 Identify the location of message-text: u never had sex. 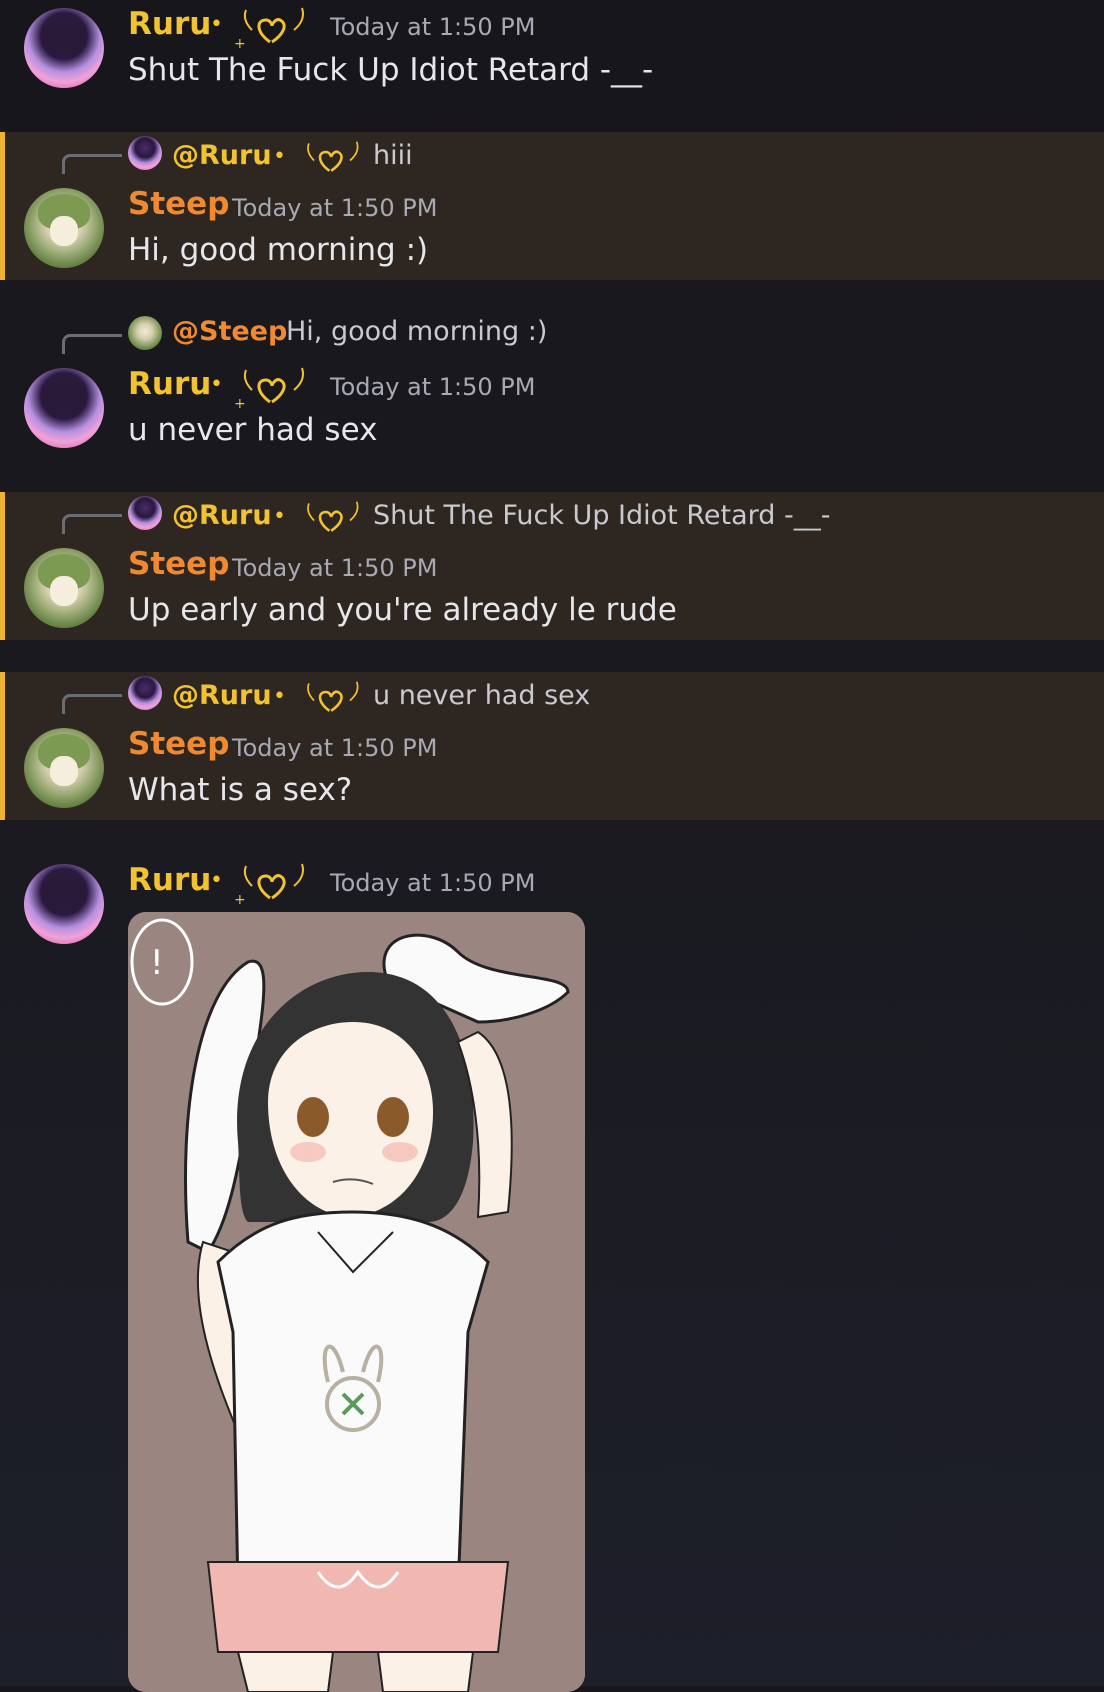
(253, 430).